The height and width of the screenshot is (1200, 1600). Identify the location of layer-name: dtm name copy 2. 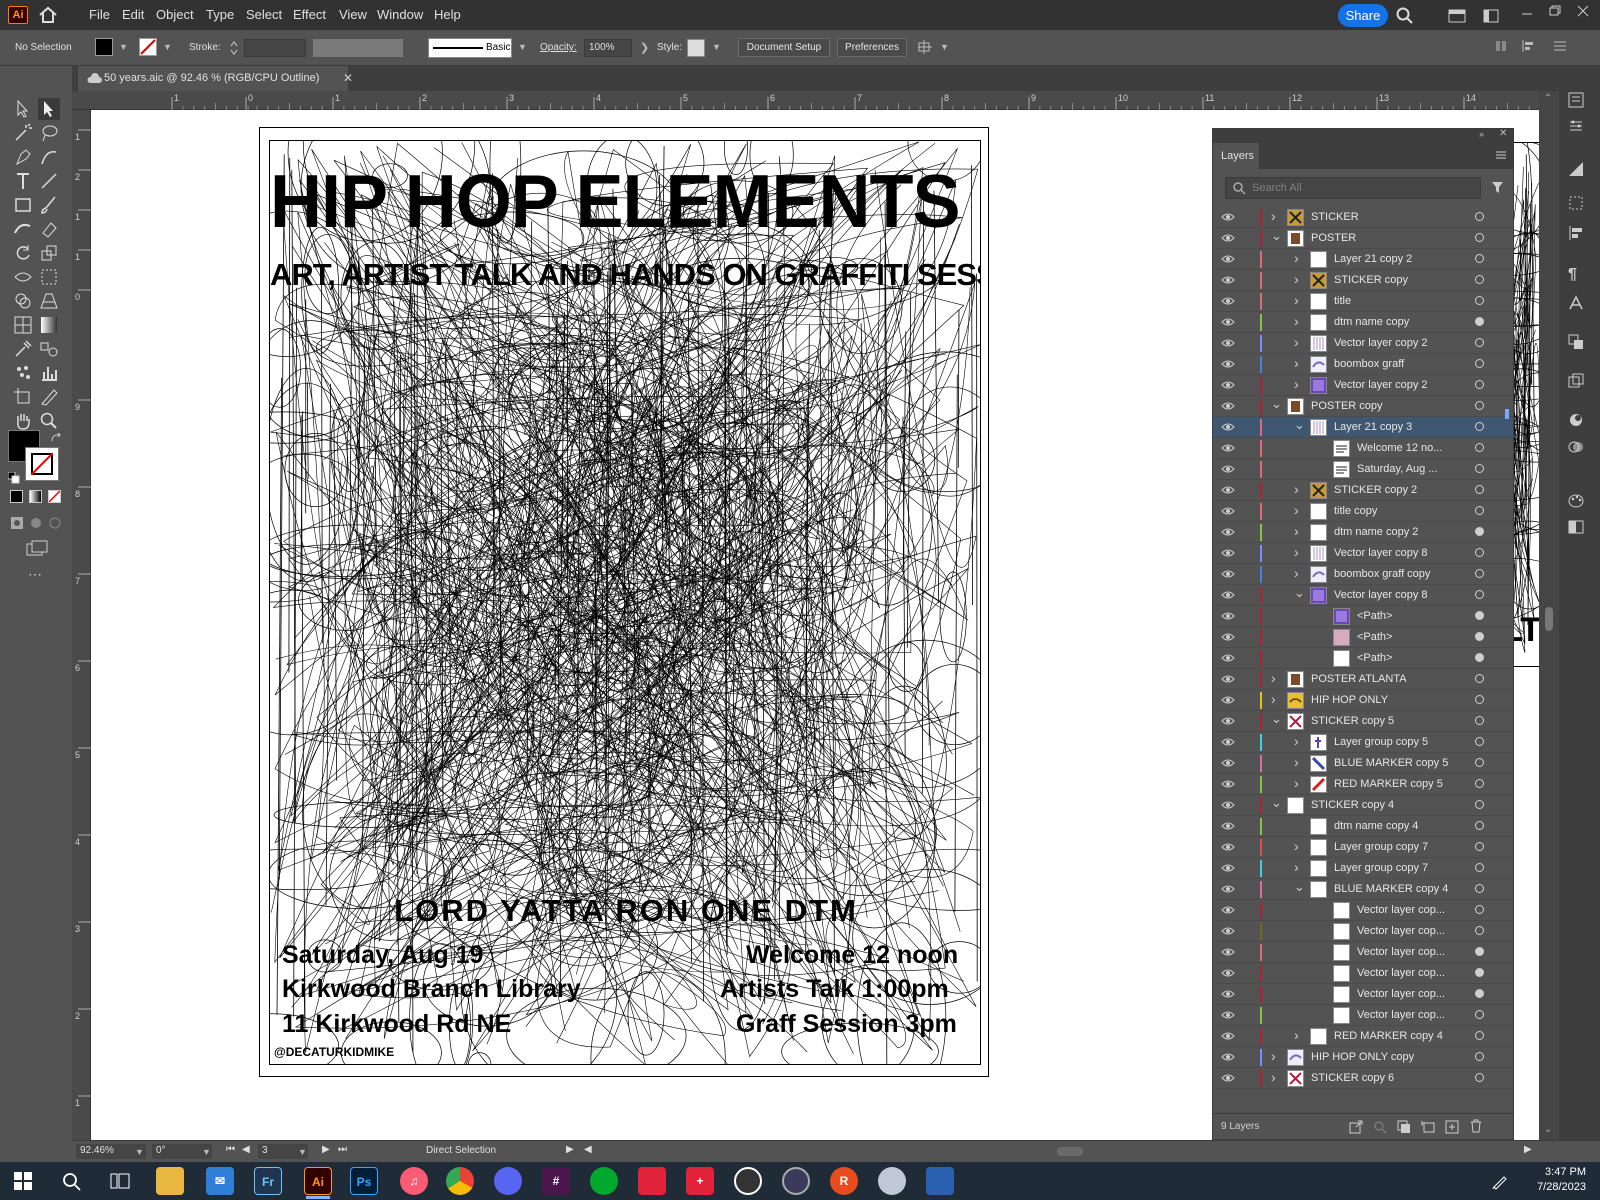
(1376, 532).